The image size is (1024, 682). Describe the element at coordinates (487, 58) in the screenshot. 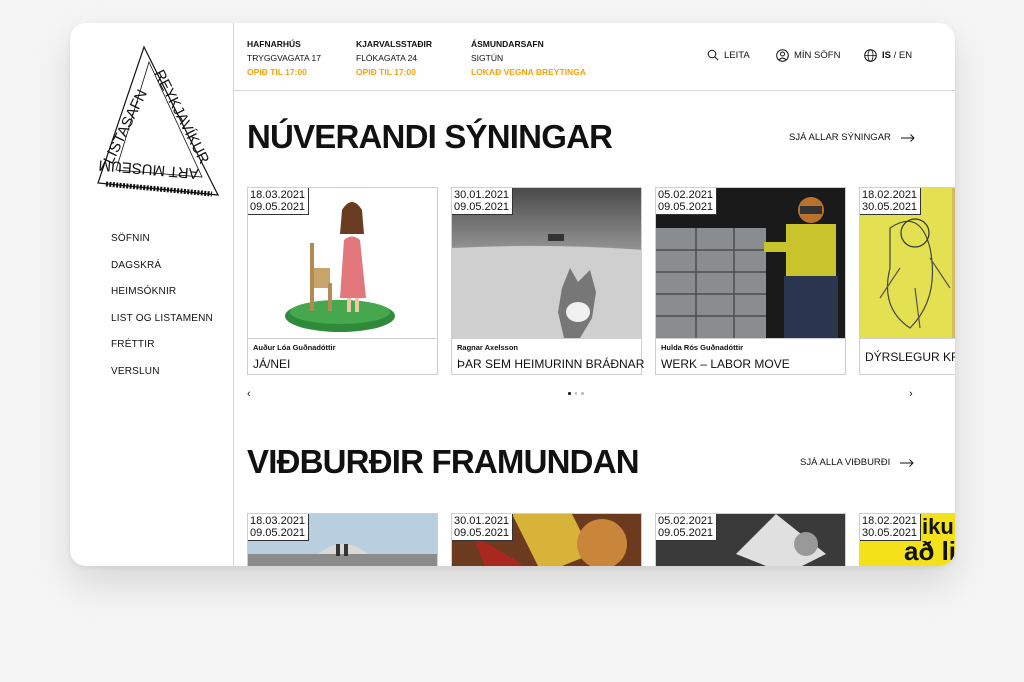

I see `location-address: SIGTÚN` at that location.